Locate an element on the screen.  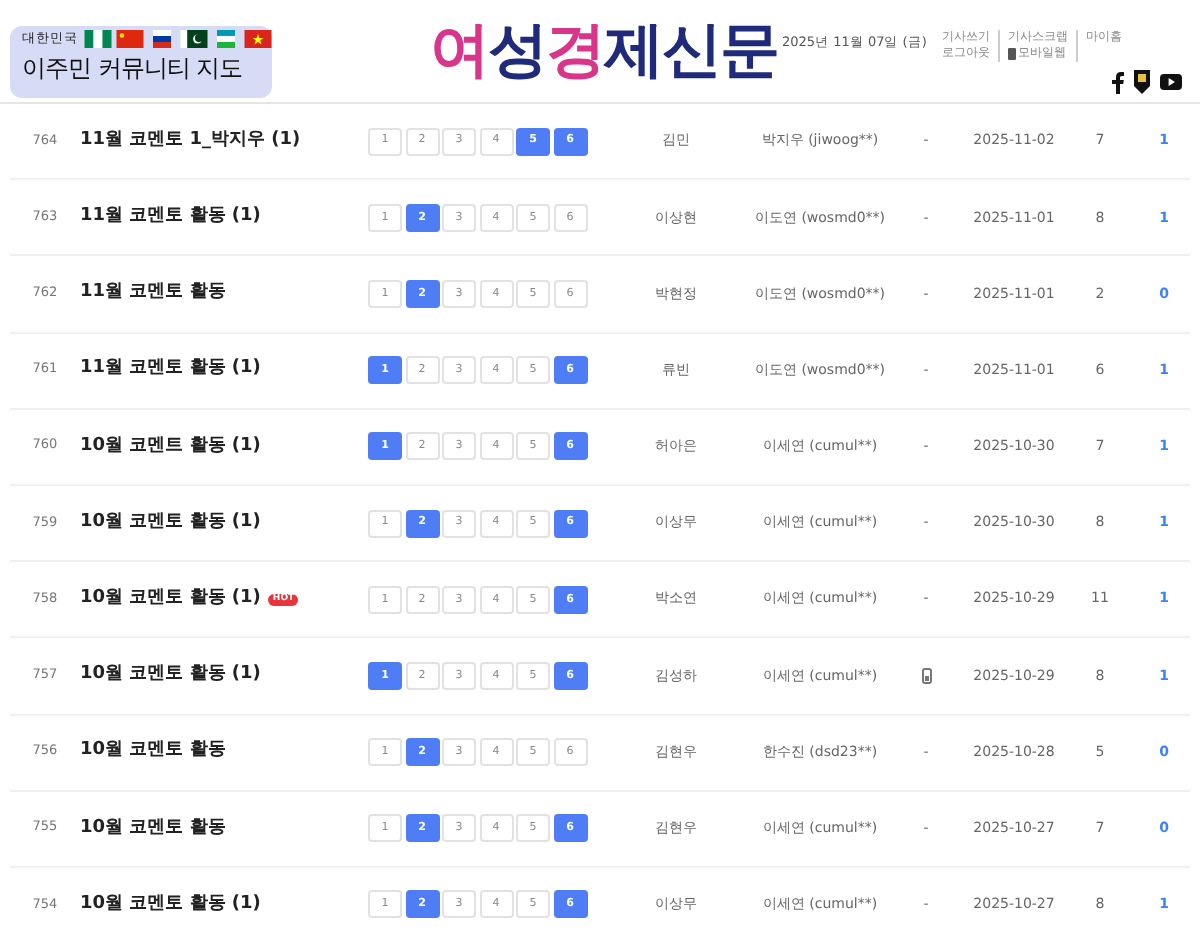
site-logo: 여성경제신문 is located at coordinates (604, 52).